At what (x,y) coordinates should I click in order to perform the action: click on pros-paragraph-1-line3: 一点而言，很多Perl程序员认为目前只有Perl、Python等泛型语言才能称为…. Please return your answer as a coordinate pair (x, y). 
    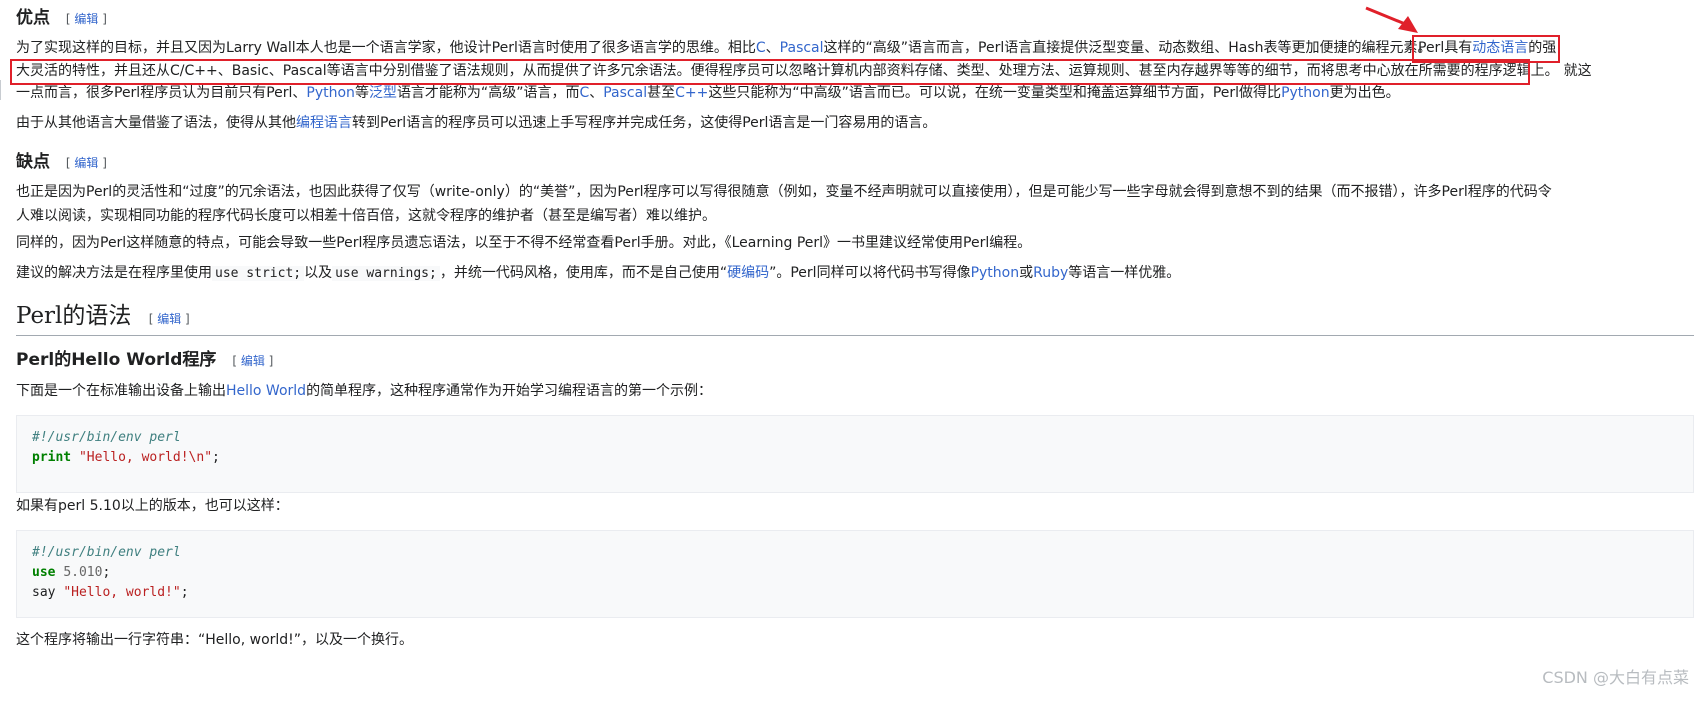
    Looking at the image, I should click on (708, 93).